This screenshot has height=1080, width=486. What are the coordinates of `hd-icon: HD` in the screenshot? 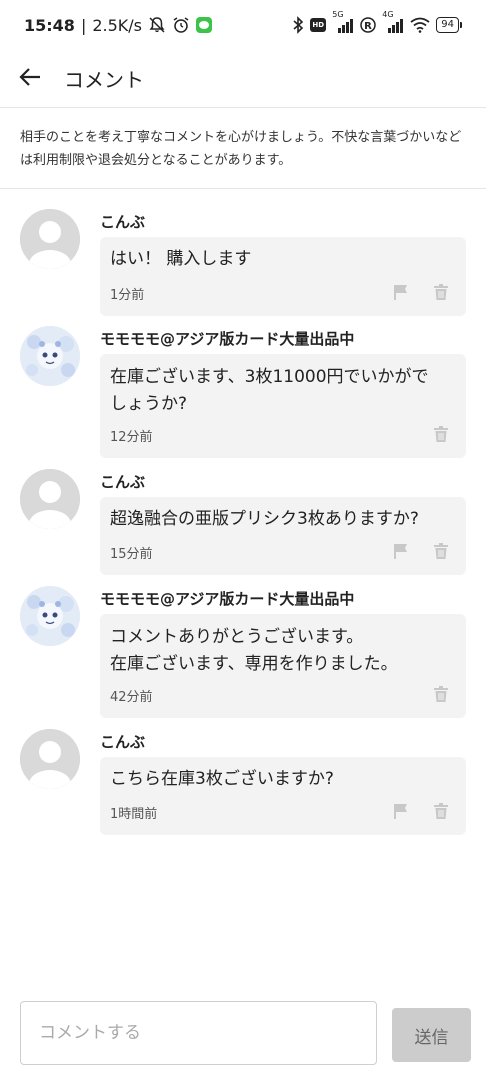 It's located at (318, 25).